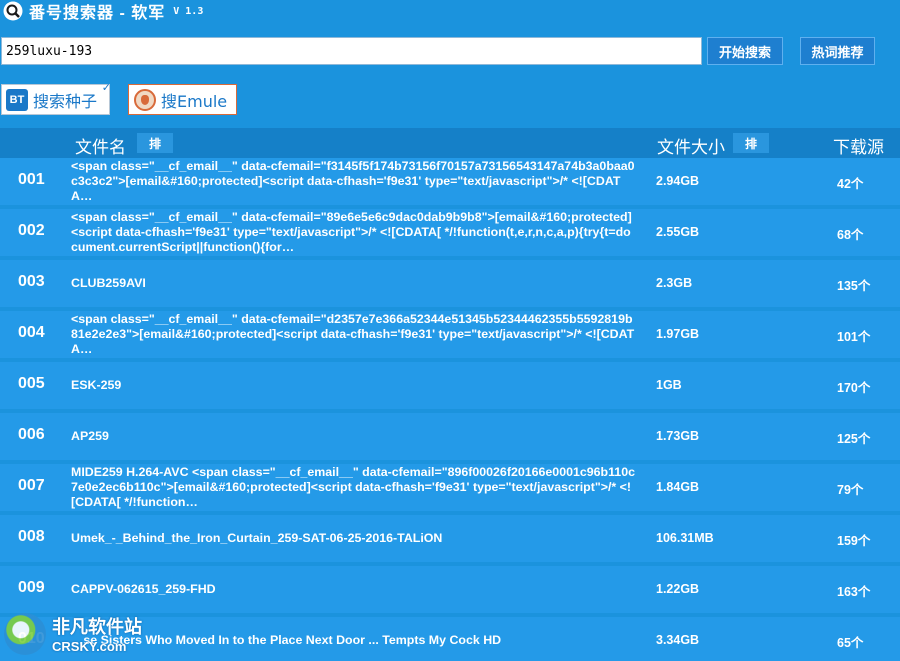 The image size is (900, 661). Describe the element at coordinates (854, 388) in the screenshot. I see `row-source-count: 170个` at that location.